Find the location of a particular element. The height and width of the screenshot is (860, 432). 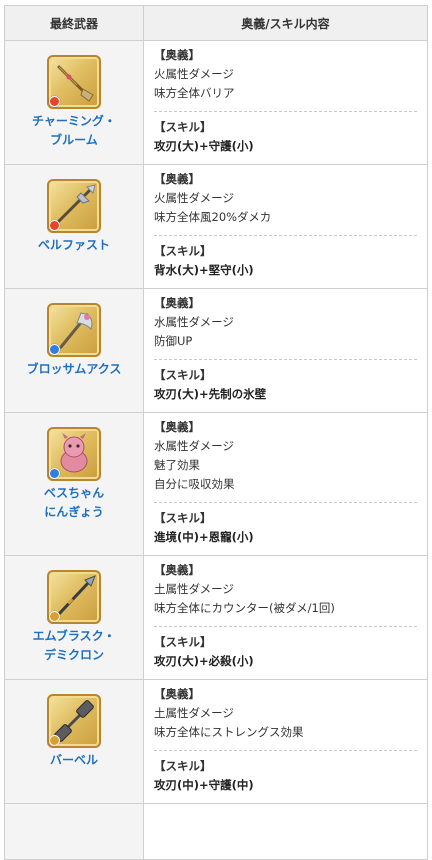

weapon-name-line: ベルファスト is located at coordinates (74, 245).